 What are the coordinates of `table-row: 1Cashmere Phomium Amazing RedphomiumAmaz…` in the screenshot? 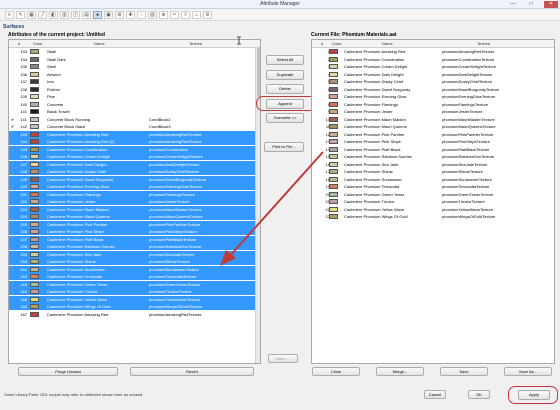 It's located at (433, 51).